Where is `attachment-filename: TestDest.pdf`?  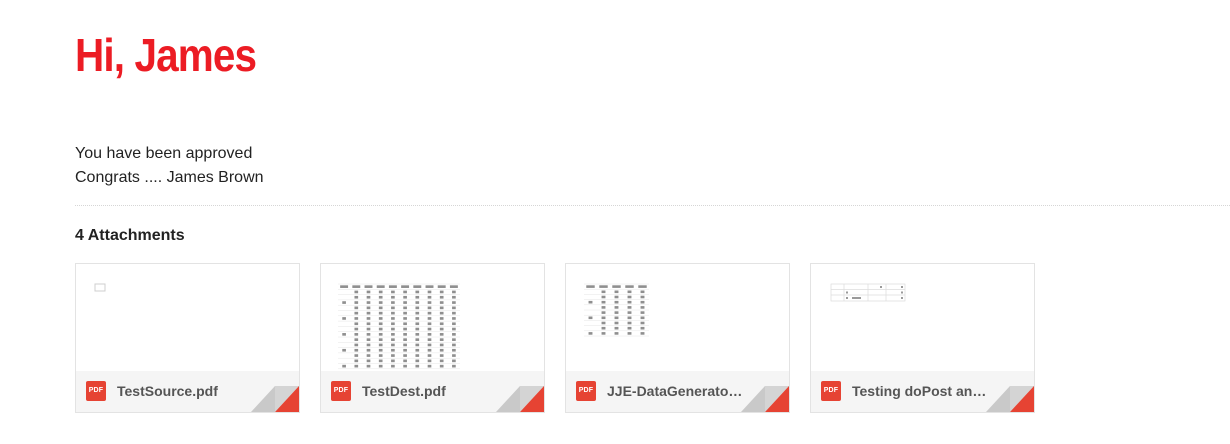
attachment-filename: TestDest.pdf is located at coordinates (404, 391).